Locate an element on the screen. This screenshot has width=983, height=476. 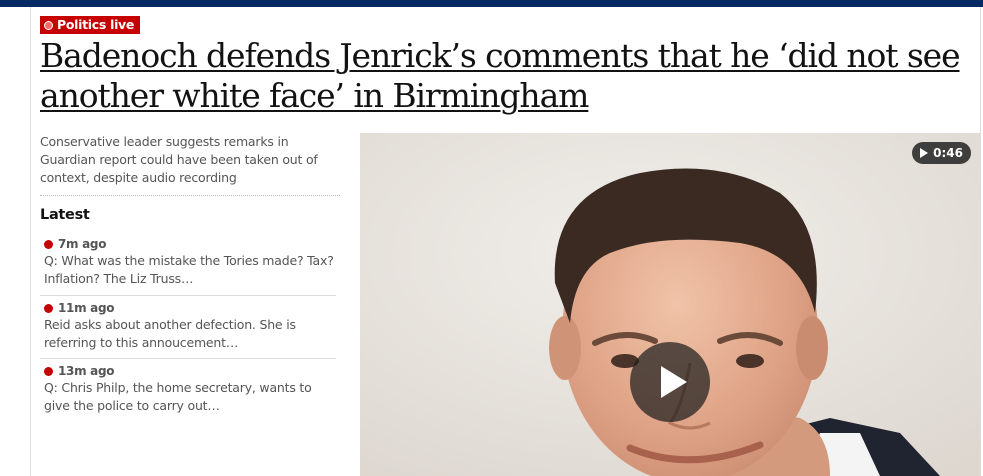
video-duration-badge: 0:46 is located at coordinates (941, 153).